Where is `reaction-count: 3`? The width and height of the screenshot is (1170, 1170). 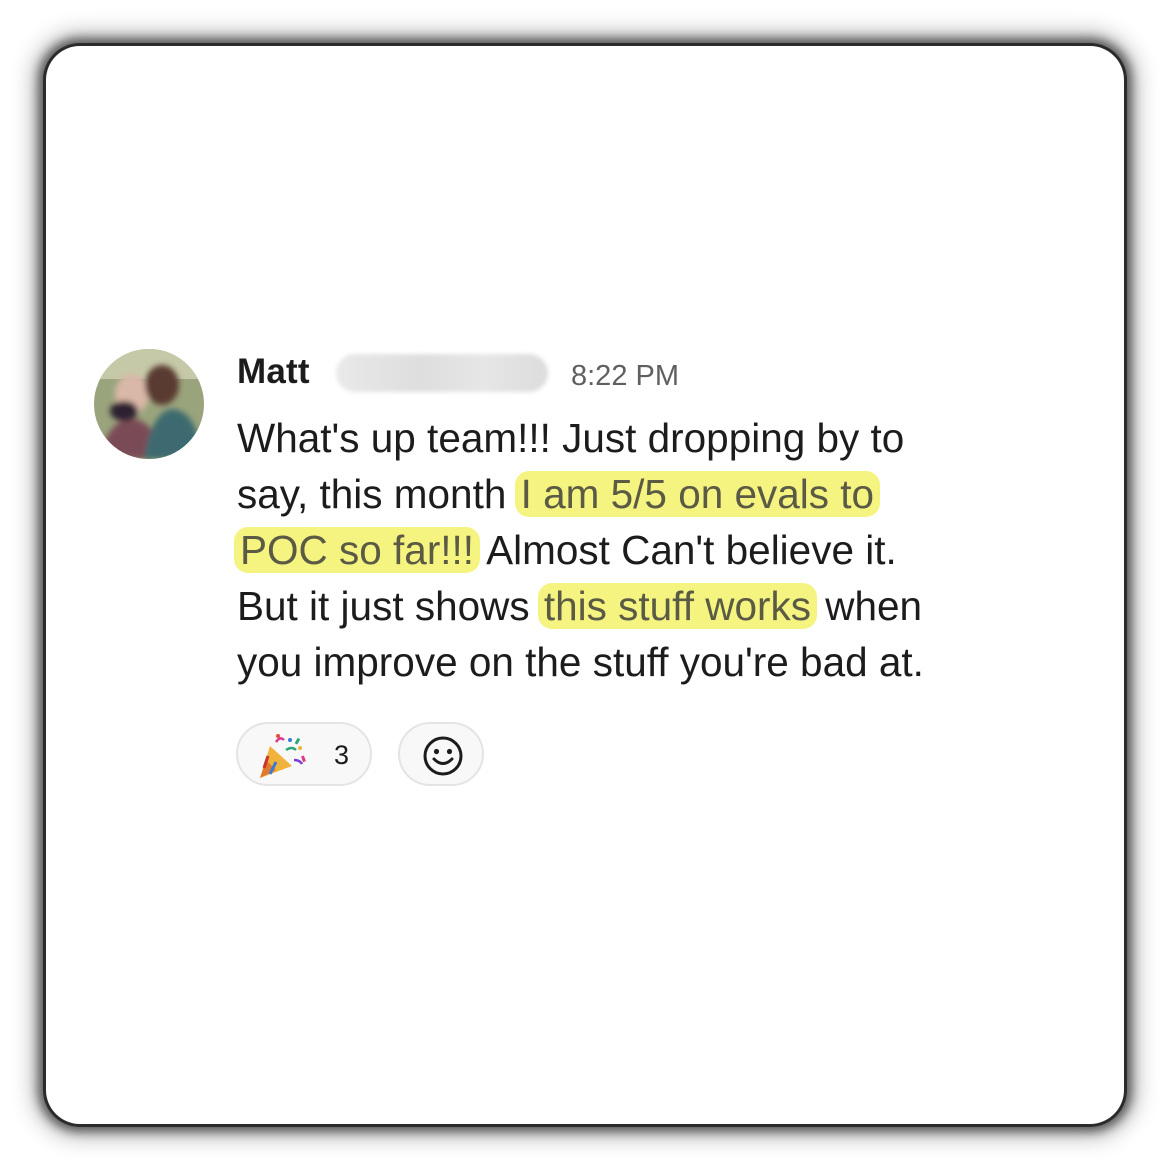
reaction-count: 3 is located at coordinates (342, 755).